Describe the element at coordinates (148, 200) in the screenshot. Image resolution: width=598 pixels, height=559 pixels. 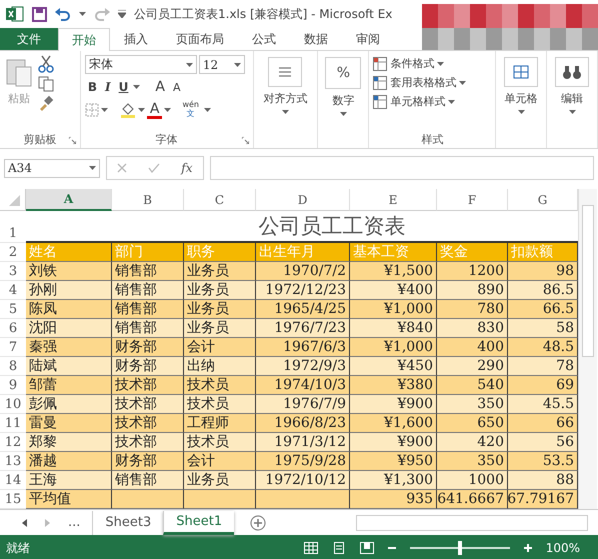
I see `column-header: B` at that location.